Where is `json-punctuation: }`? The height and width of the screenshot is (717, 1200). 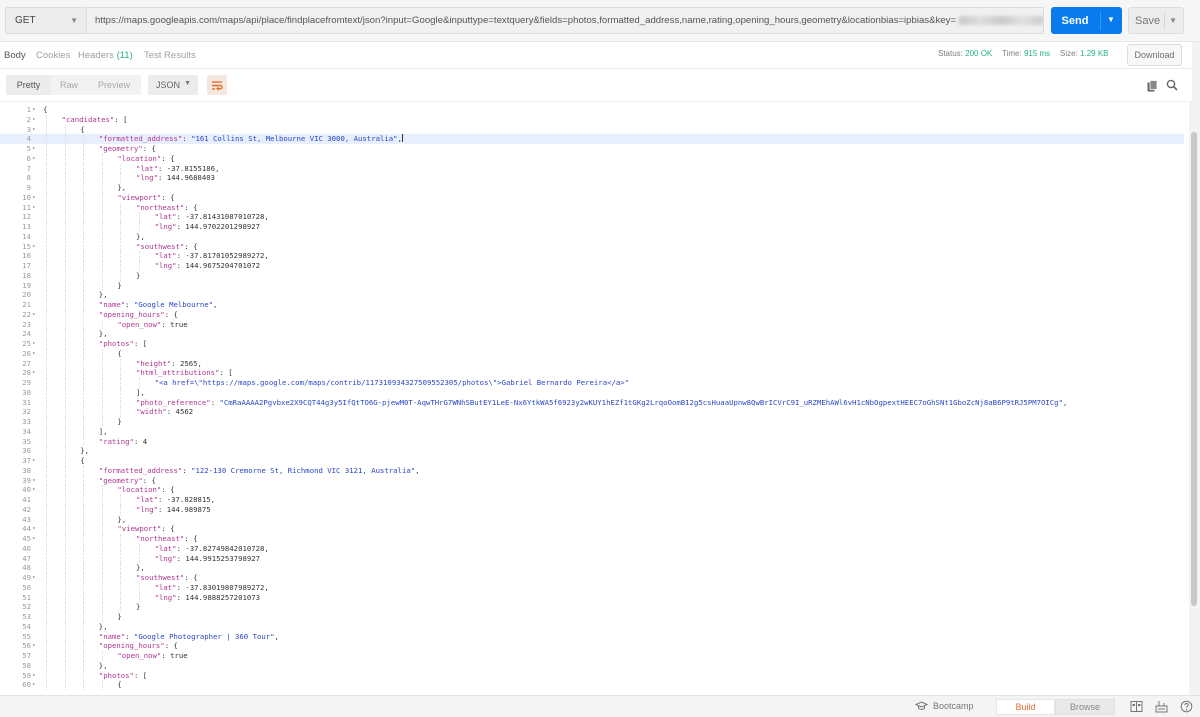 json-punctuation: } is located at coordinates (138, 607).